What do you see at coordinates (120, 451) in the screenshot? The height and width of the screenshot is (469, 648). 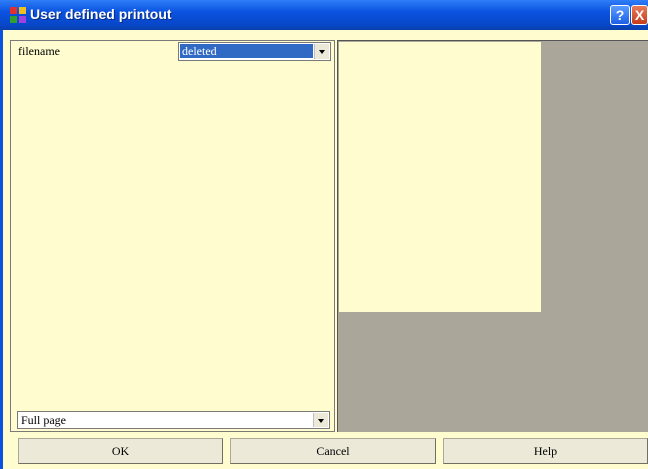 I see `ok-button: OK` at bounding box center [120, 451].